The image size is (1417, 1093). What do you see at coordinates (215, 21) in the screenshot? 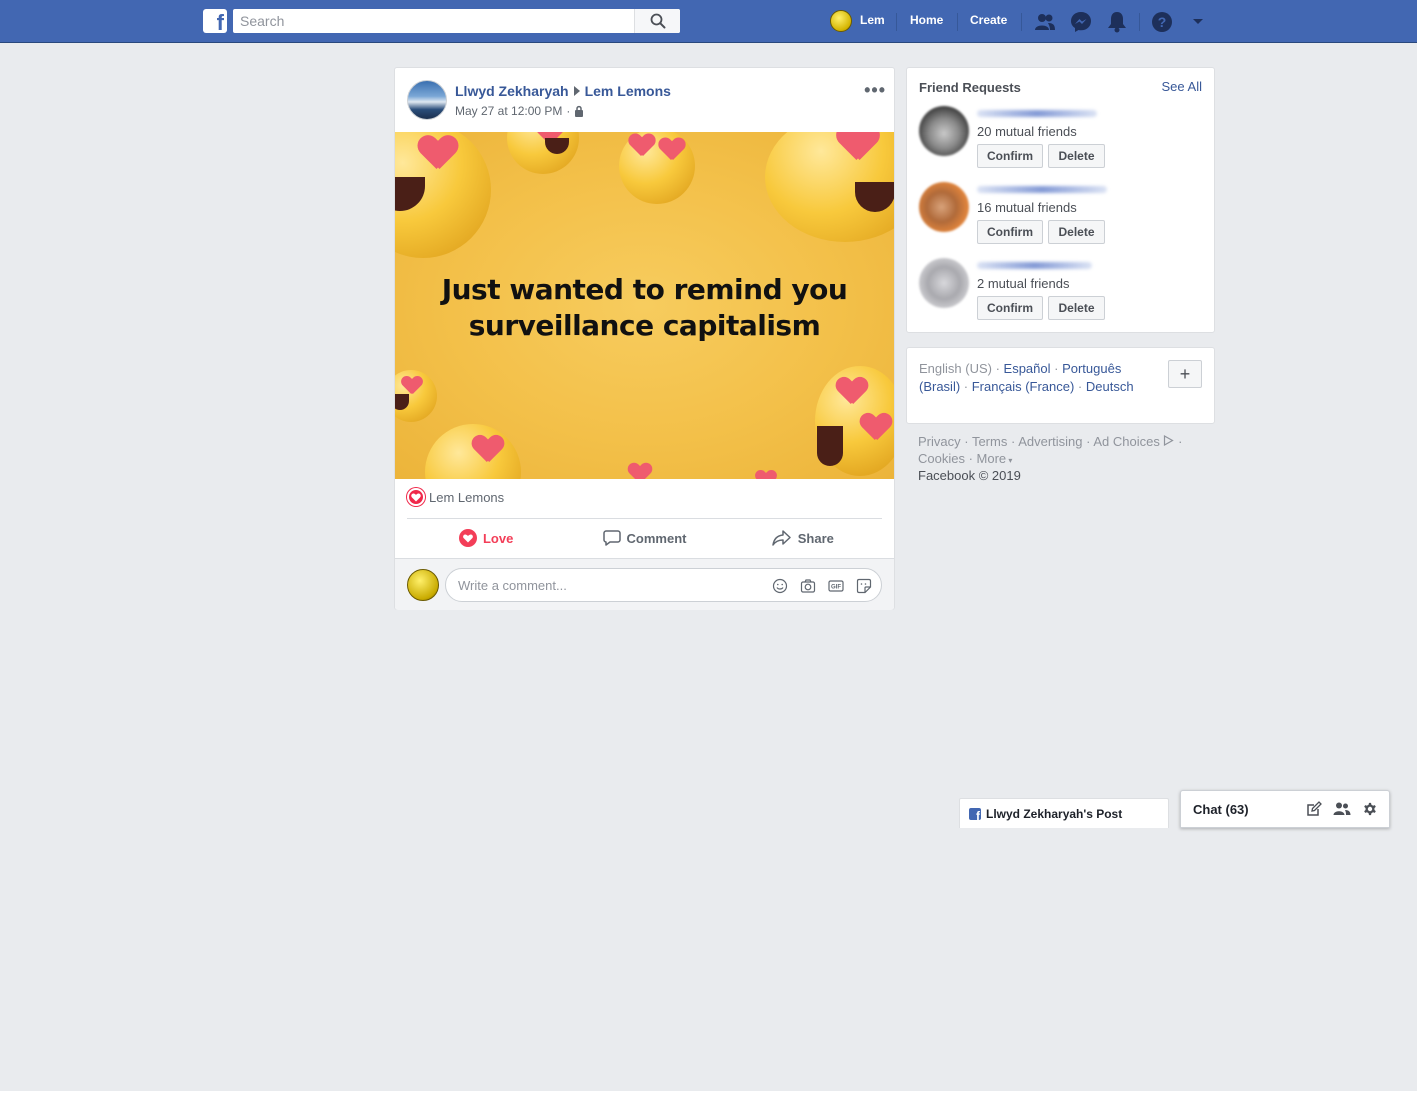
I see `facebook-logo-icon: f` at bounding box center [215, 21].